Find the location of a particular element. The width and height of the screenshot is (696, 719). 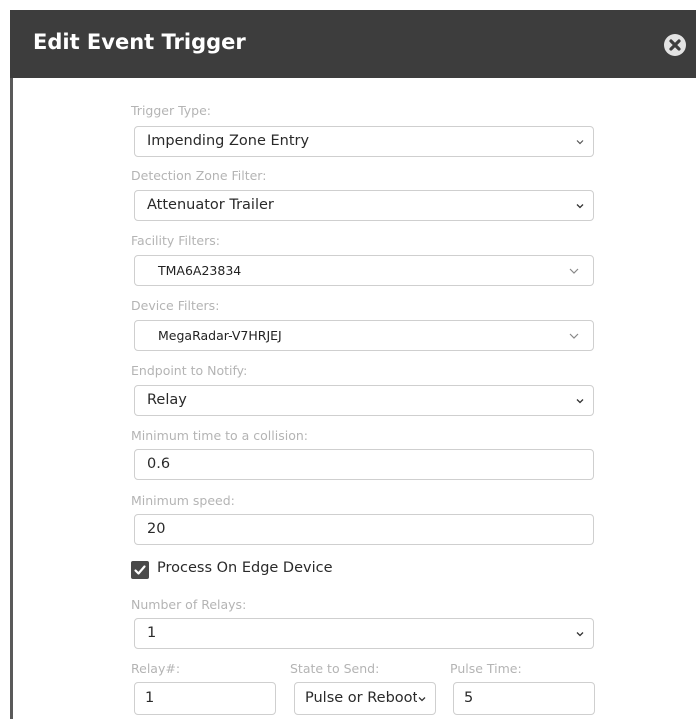

relay-number-input: 1 is located at coordinates (205, 698).